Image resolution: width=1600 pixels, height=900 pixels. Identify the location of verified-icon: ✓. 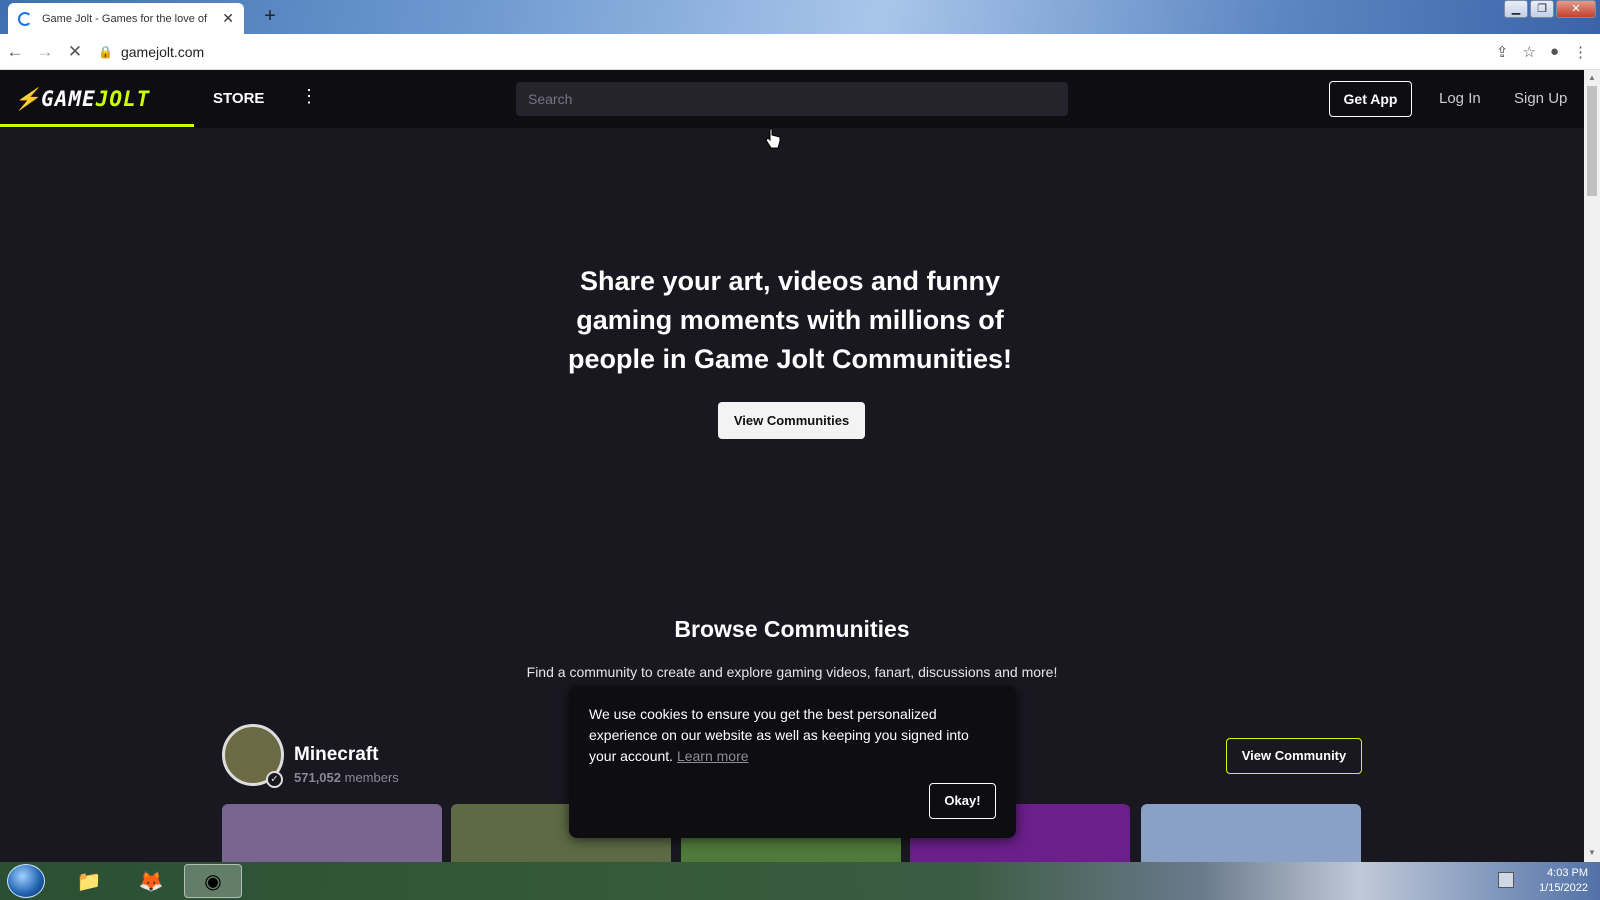
(274, 779).